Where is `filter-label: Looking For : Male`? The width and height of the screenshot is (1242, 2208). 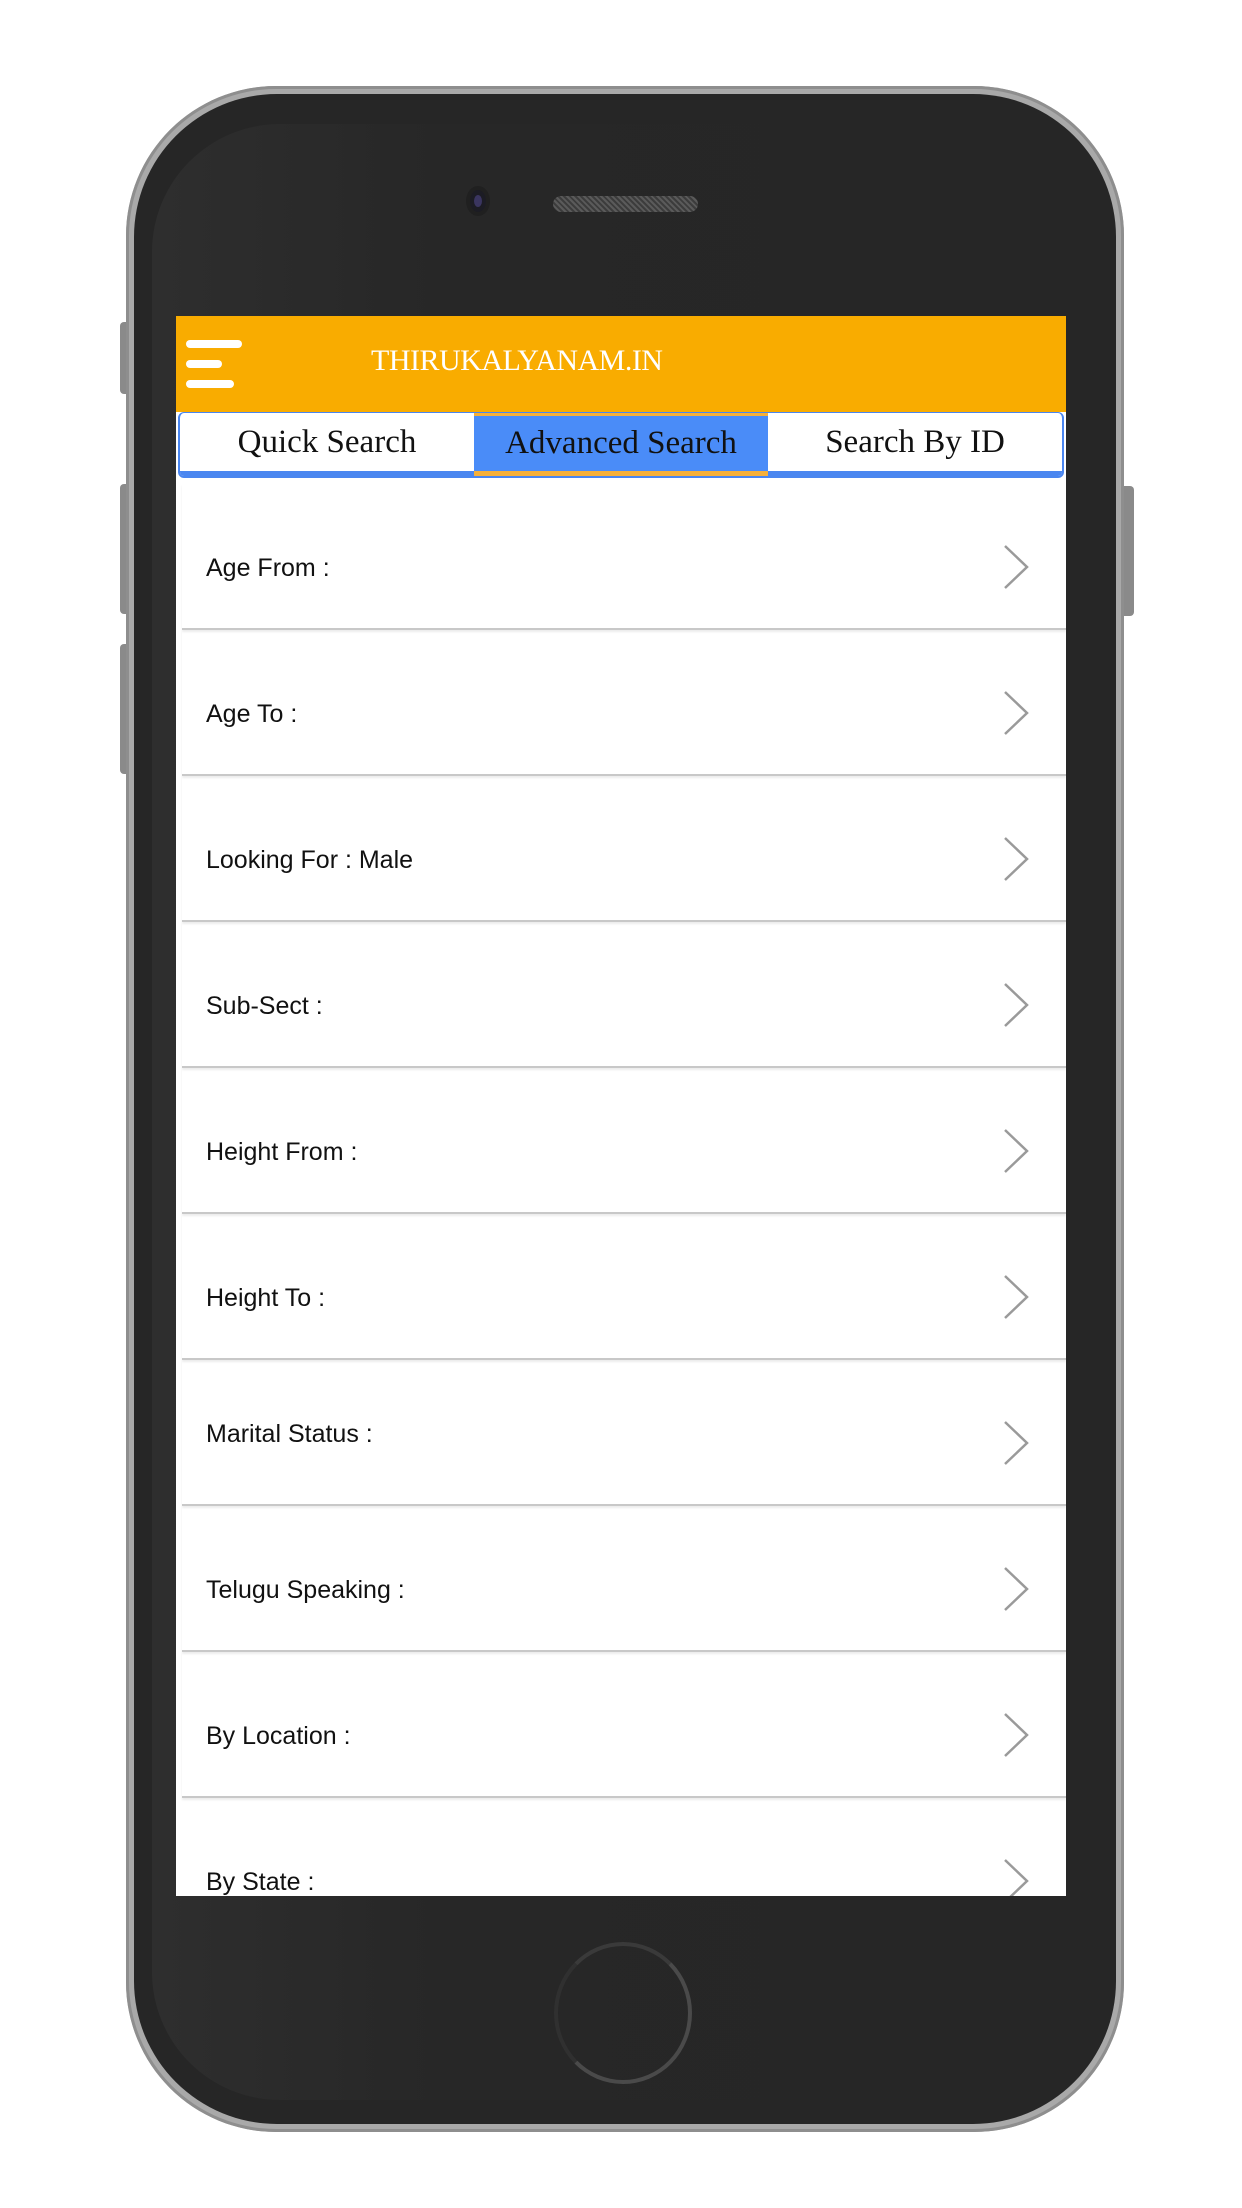
filter-label: Looking For : Male is located at coordinates (310, 860).